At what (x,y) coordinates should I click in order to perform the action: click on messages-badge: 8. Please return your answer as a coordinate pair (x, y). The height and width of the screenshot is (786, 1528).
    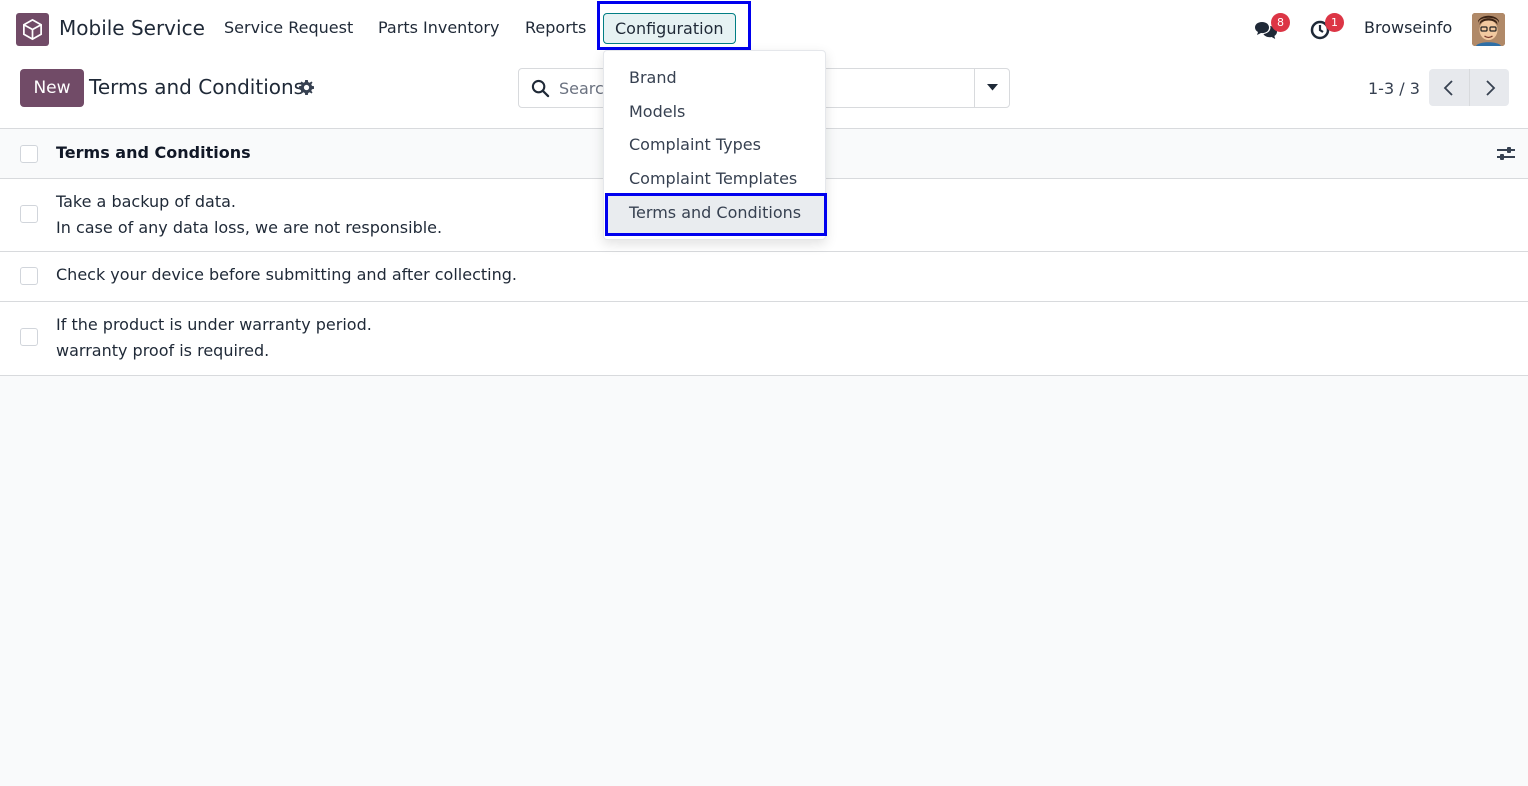
    Looking at the image, I should click on (1280, 22).